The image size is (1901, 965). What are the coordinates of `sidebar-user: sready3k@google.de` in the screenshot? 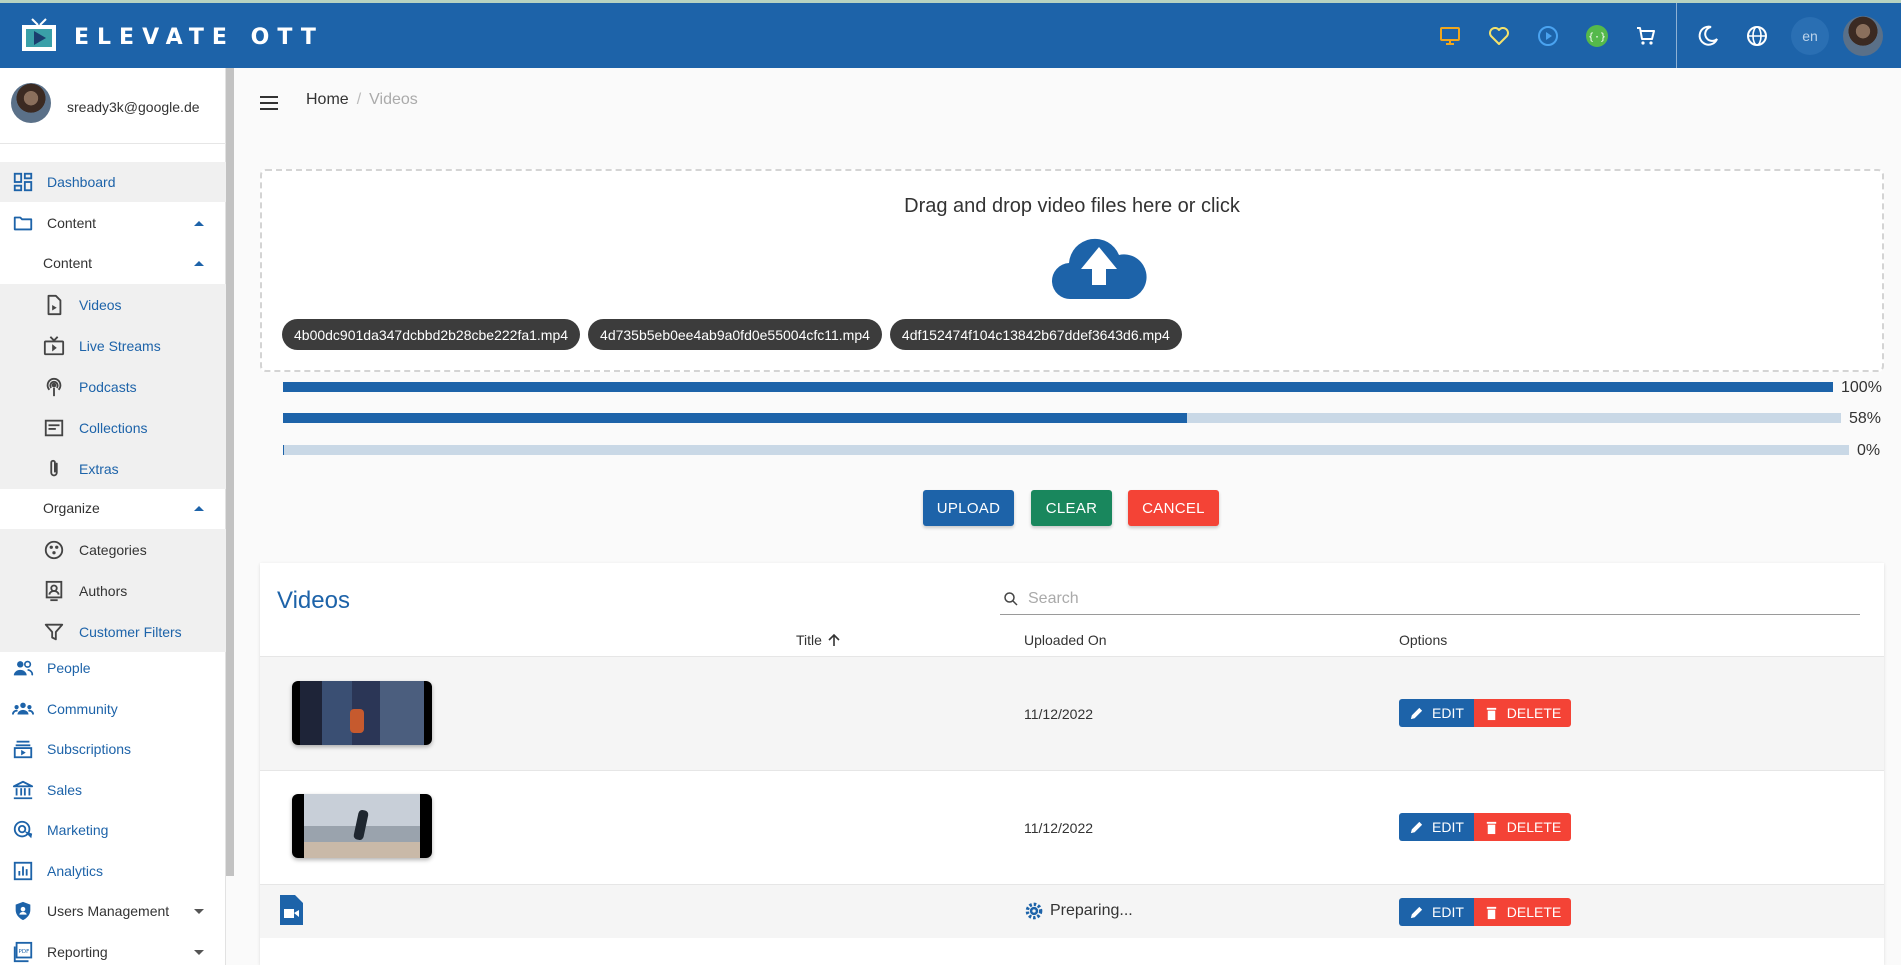 It's located at (113, 106).